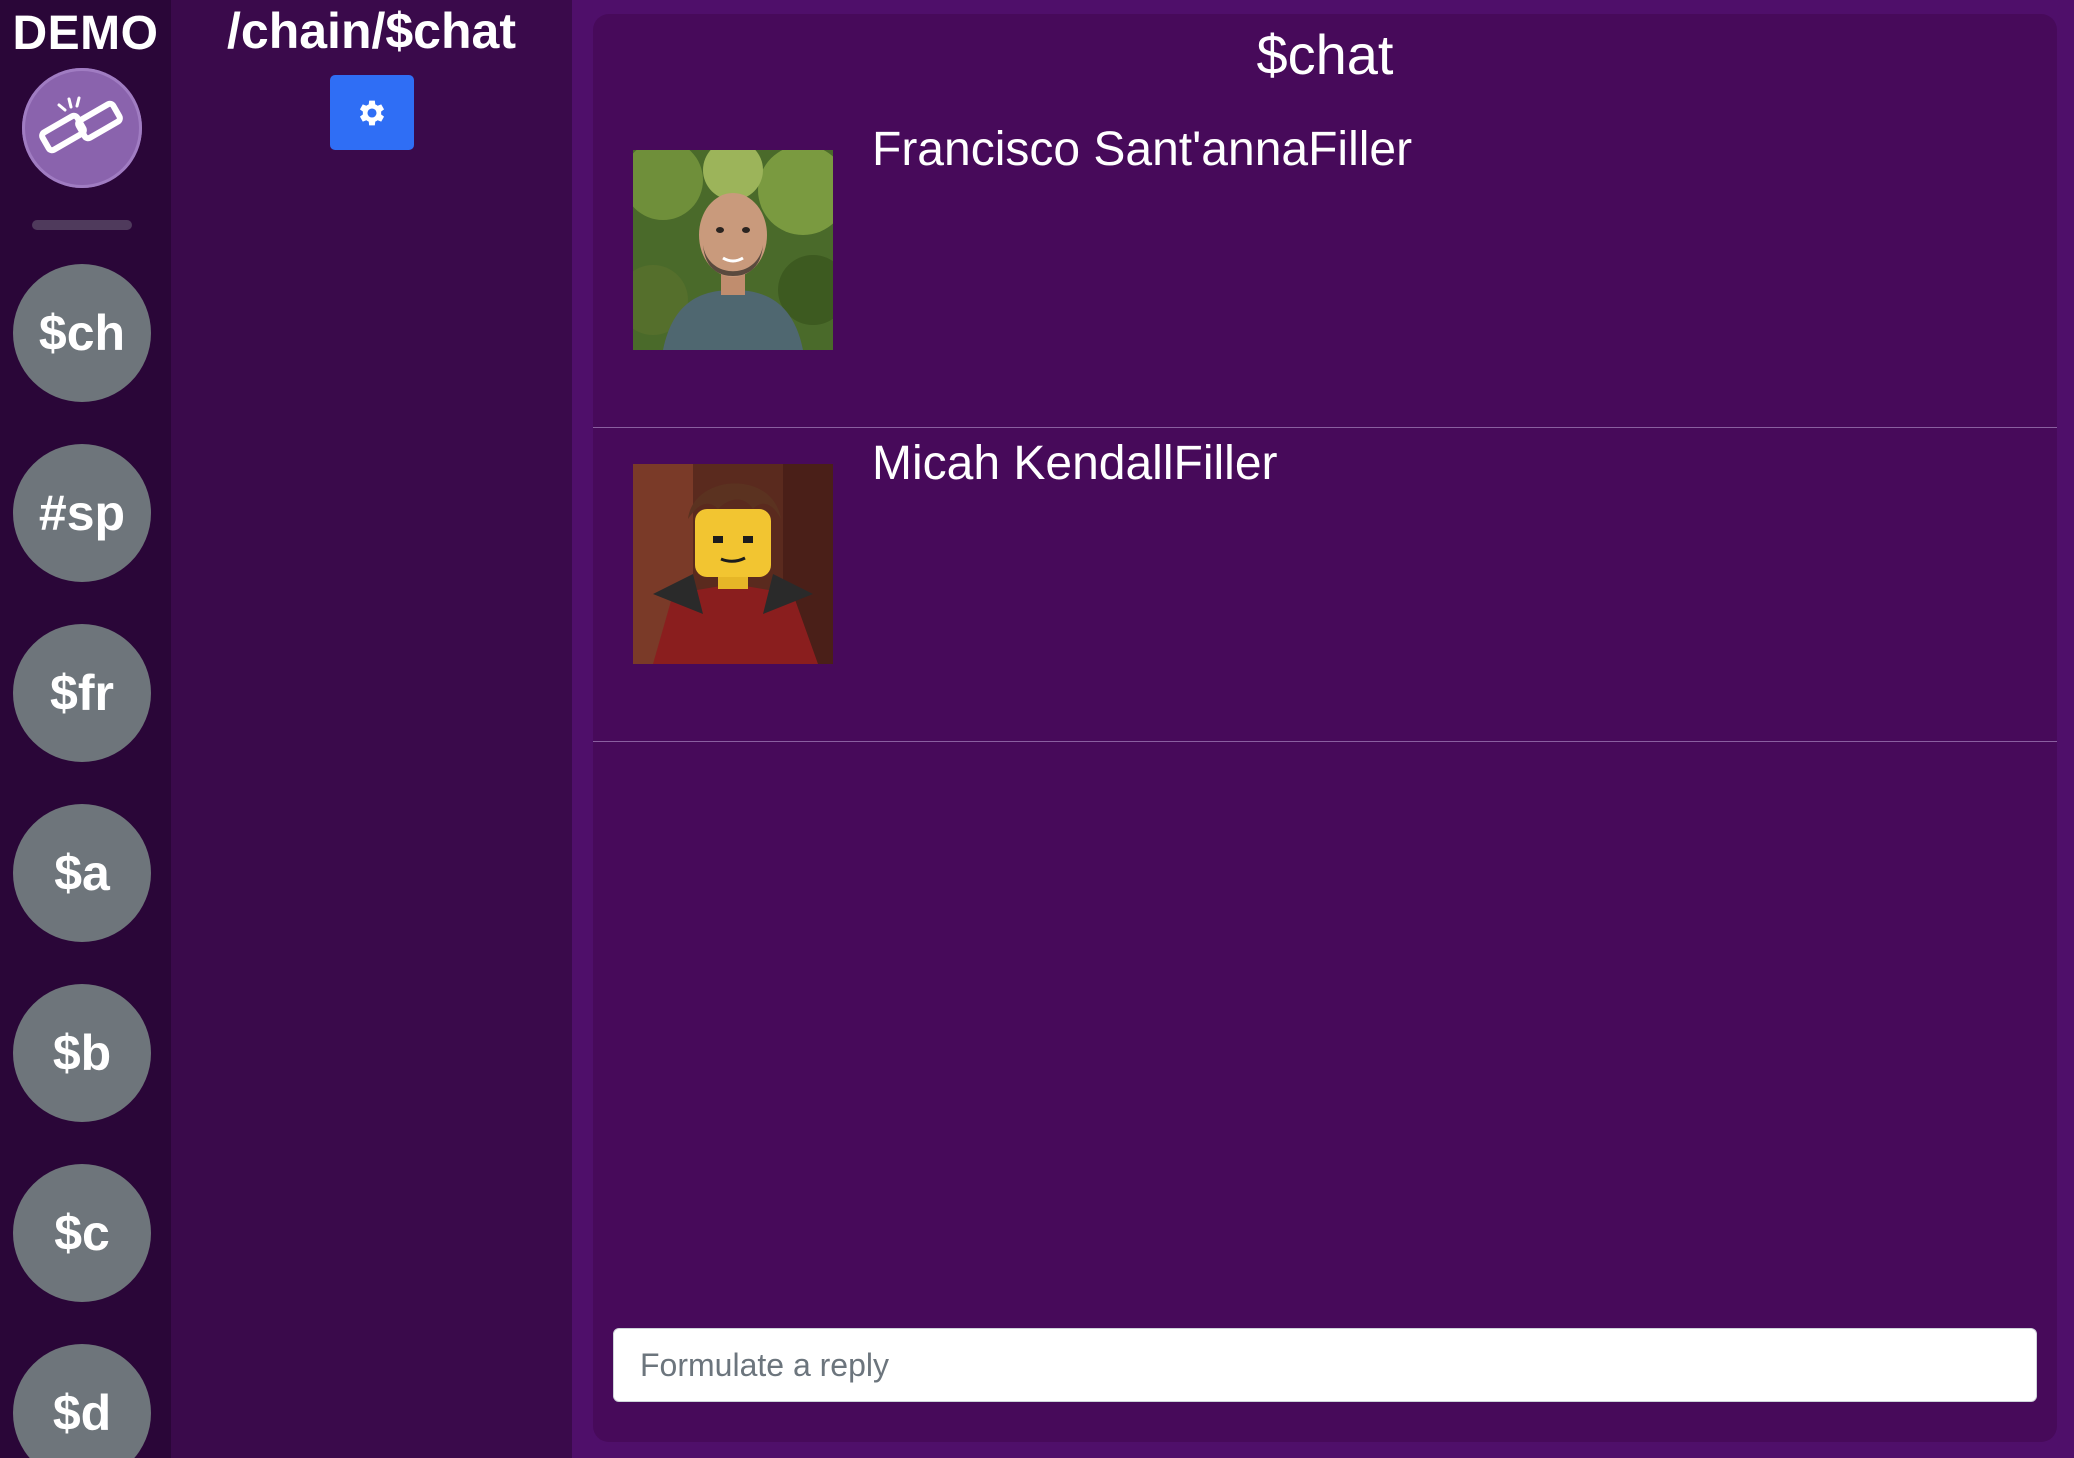 Image resolution: width=2074 pixels, height=1458 pixels. I want to click on brand-label: DEMO, so click(85, 33).